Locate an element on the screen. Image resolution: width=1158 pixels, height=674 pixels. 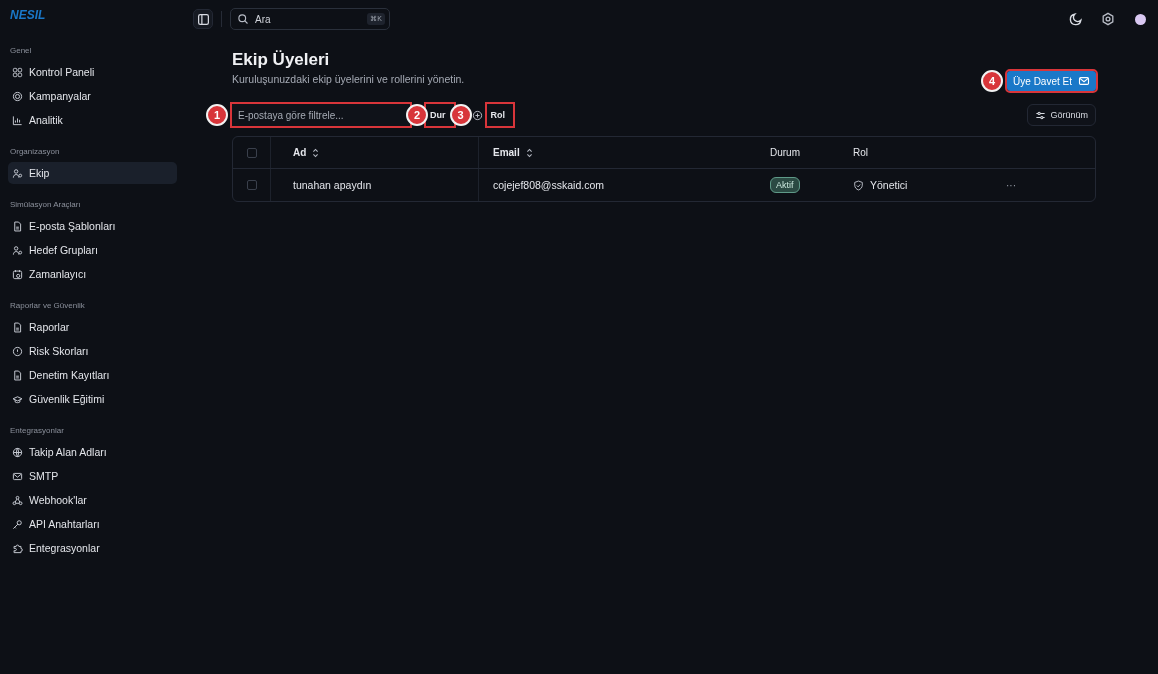
sidebar-item: Takip Alan Adları is located at coordinates (92, 452).